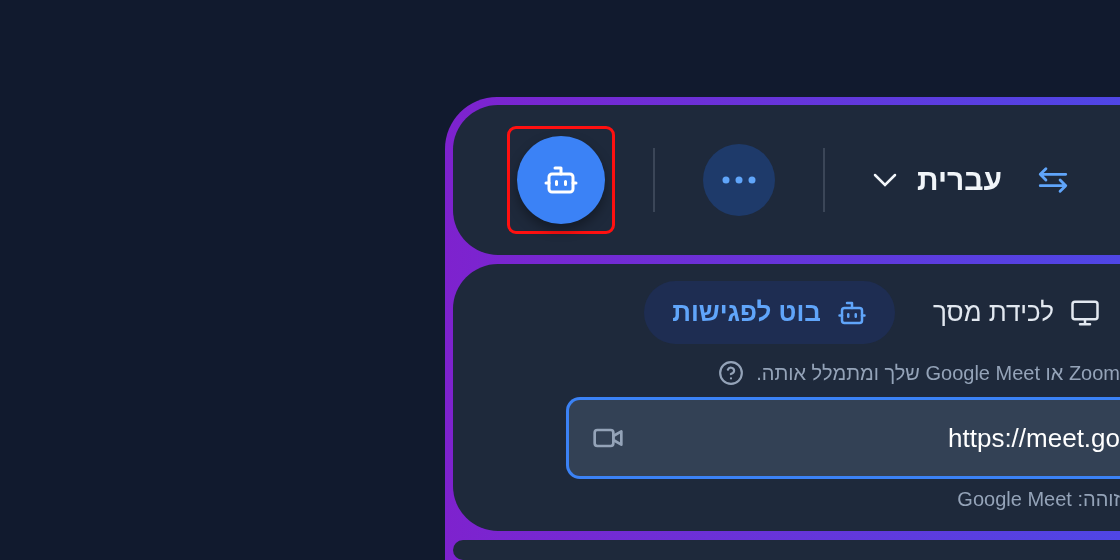 This screenshot has height=560, width=1120. Describe the element at coordinates (1038, 499) in the screenshot. I see `detected-text: זוהה: Google Meet` at that location.